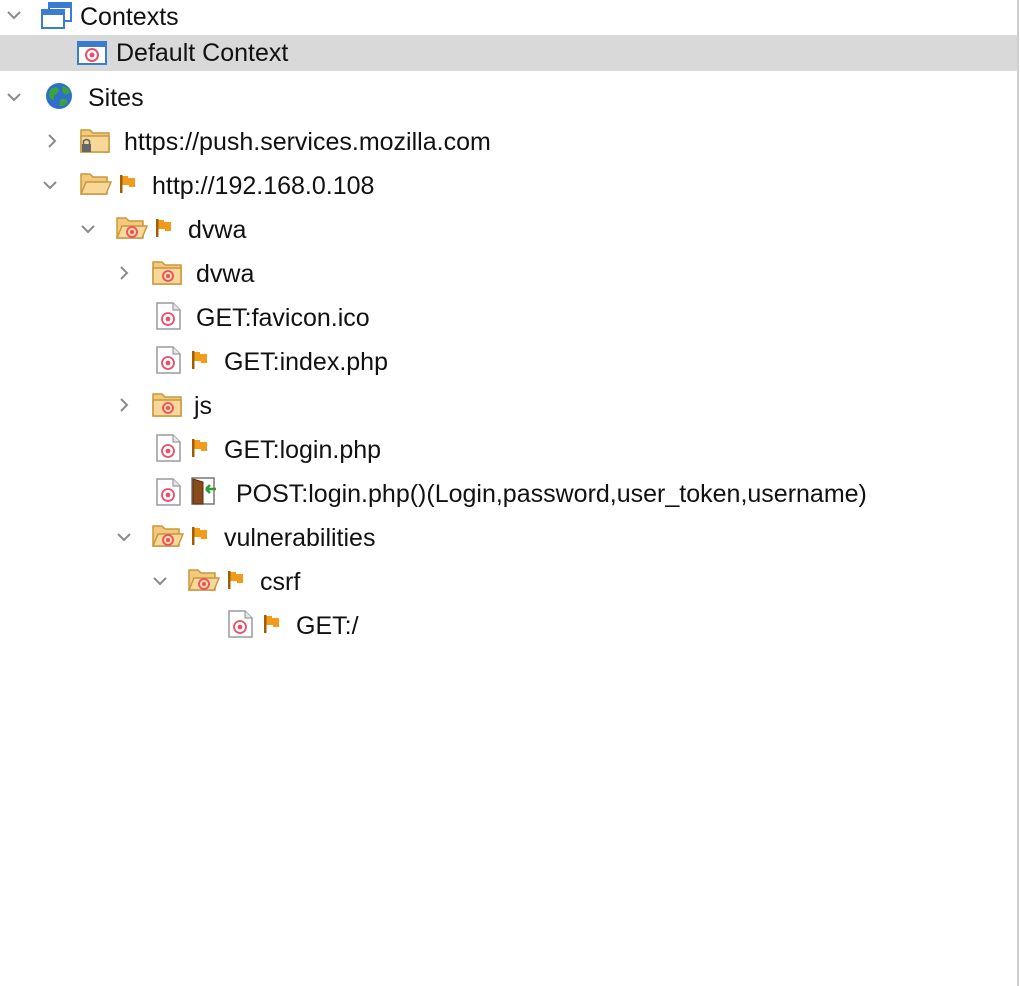 The width and height of the screenshot is (1020, 986). What do you see at coordinates (203, 406) in the screenshot?
I see `tree-node-label: js` at bounding box center [203, 406].